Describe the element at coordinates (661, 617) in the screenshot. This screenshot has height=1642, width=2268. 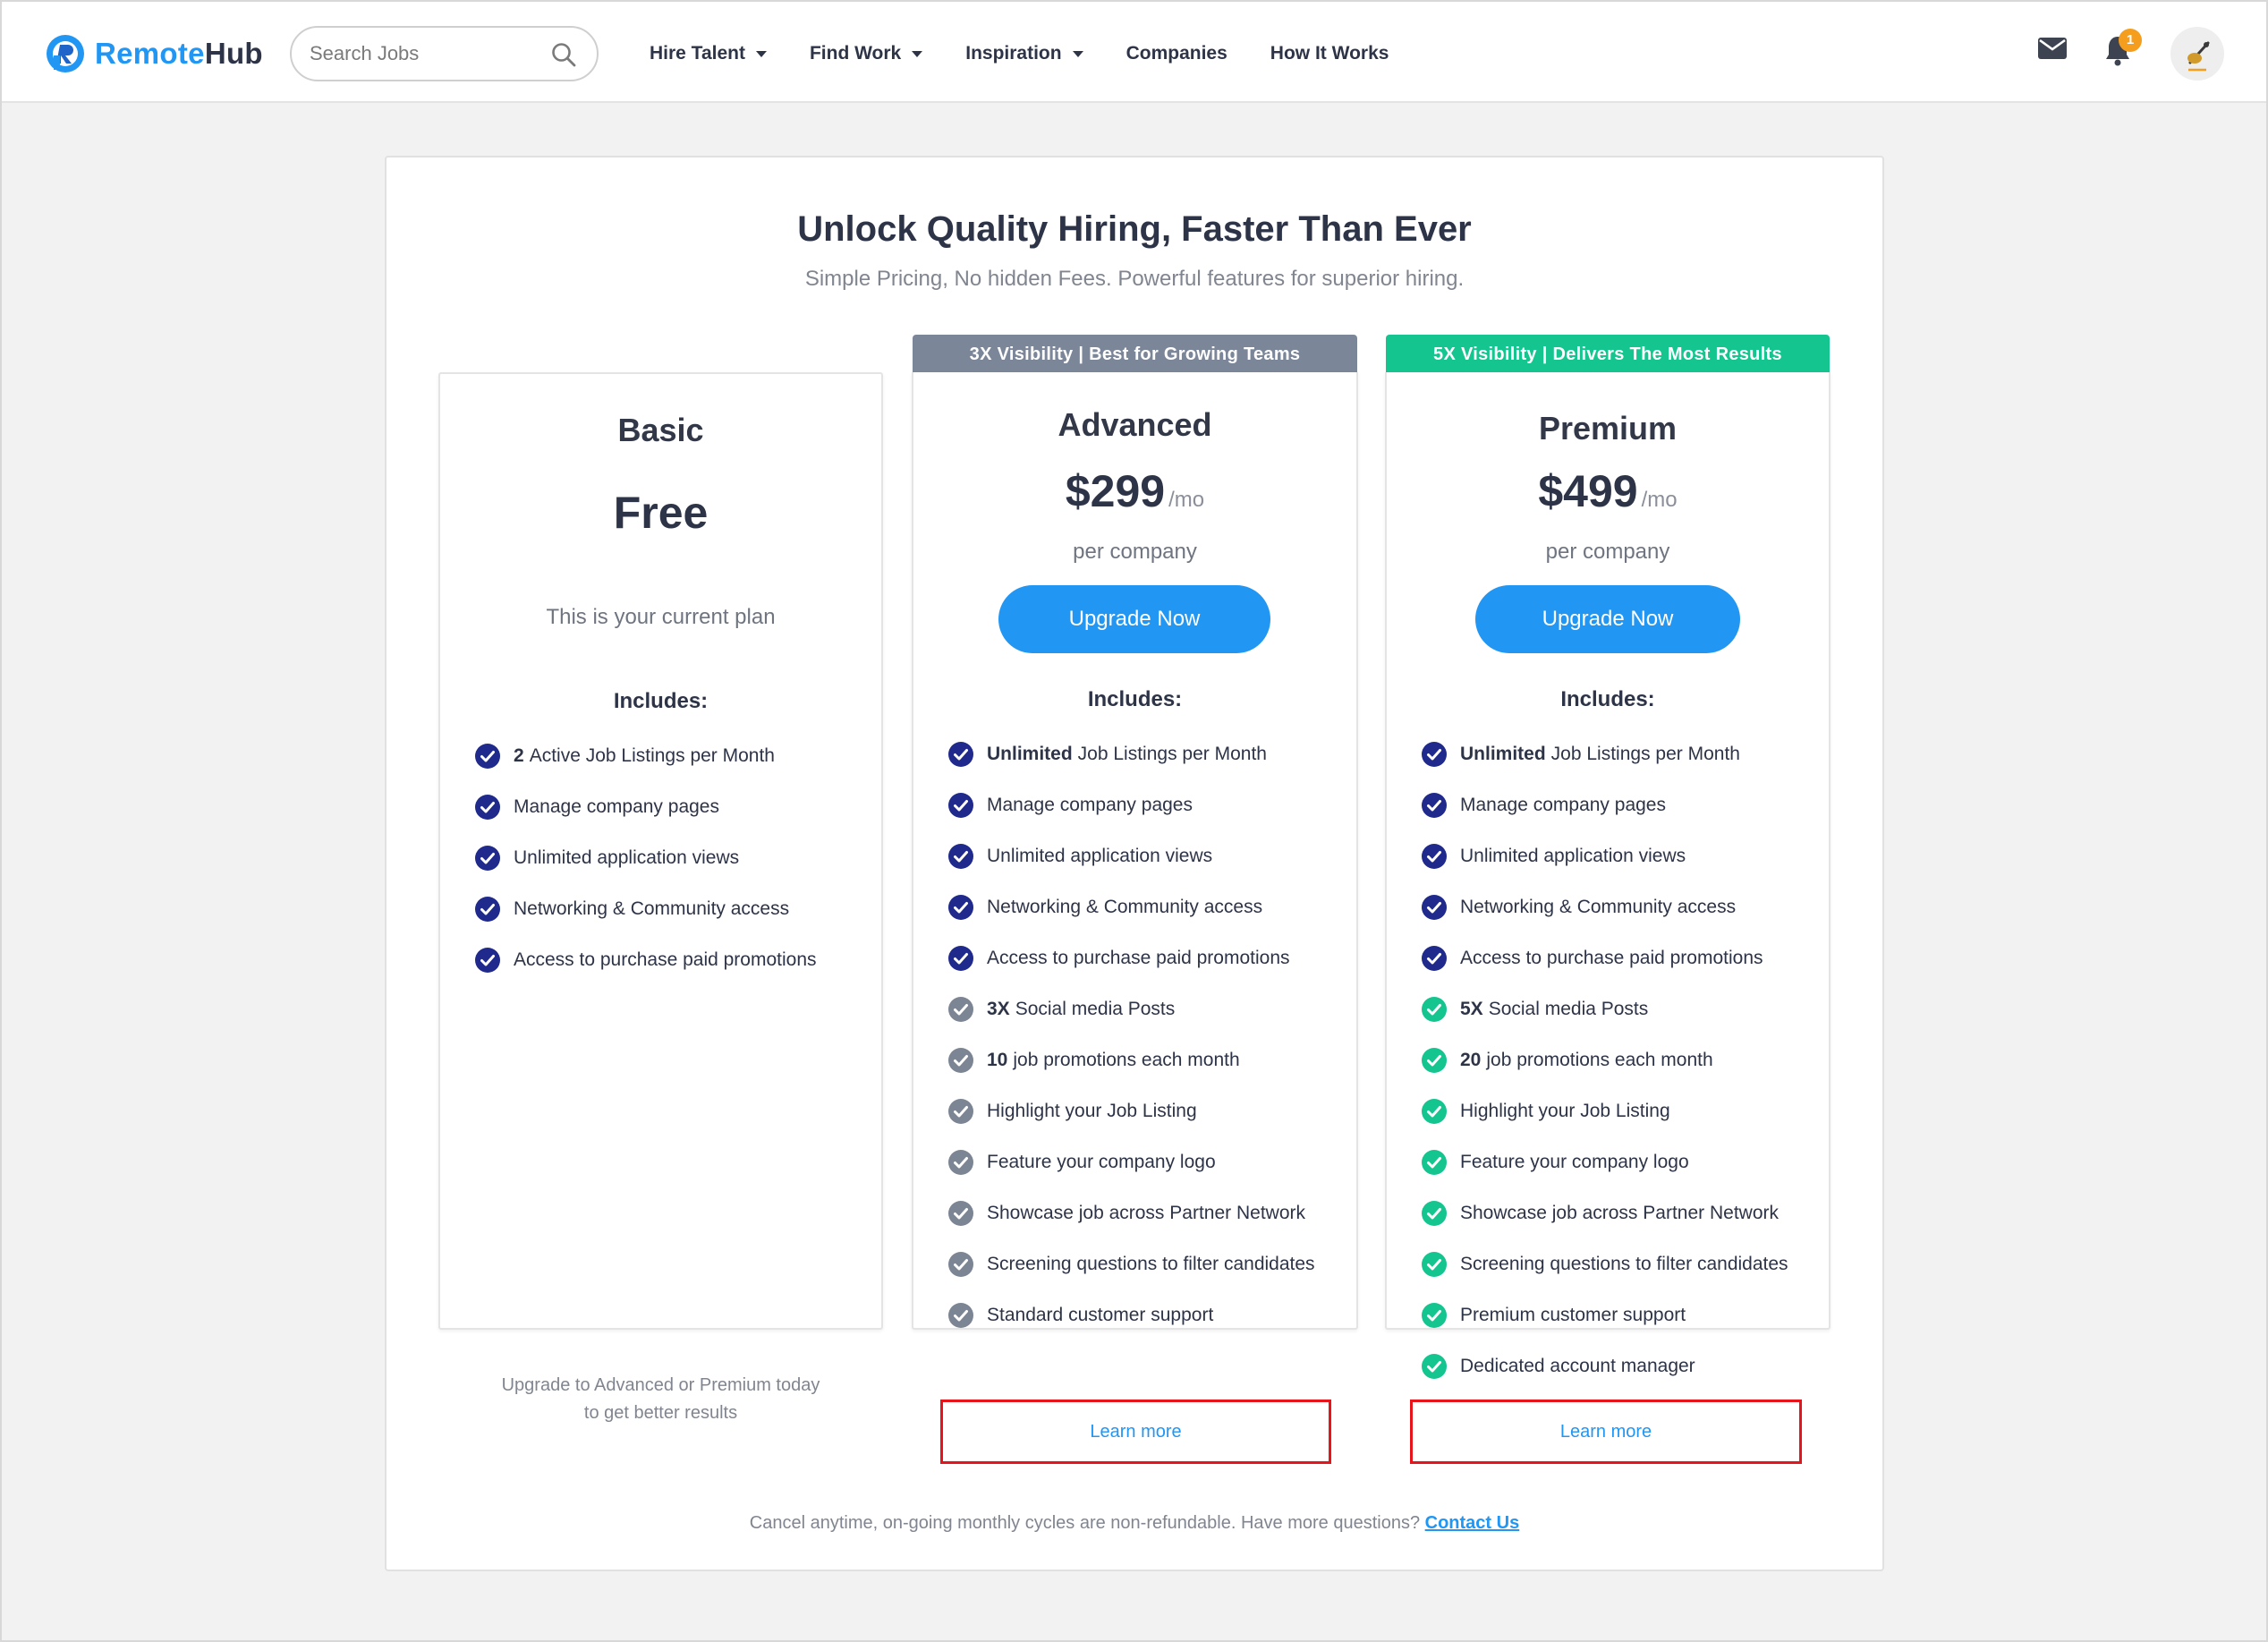
I see `current-plan-label: This is your current plan` at that location.